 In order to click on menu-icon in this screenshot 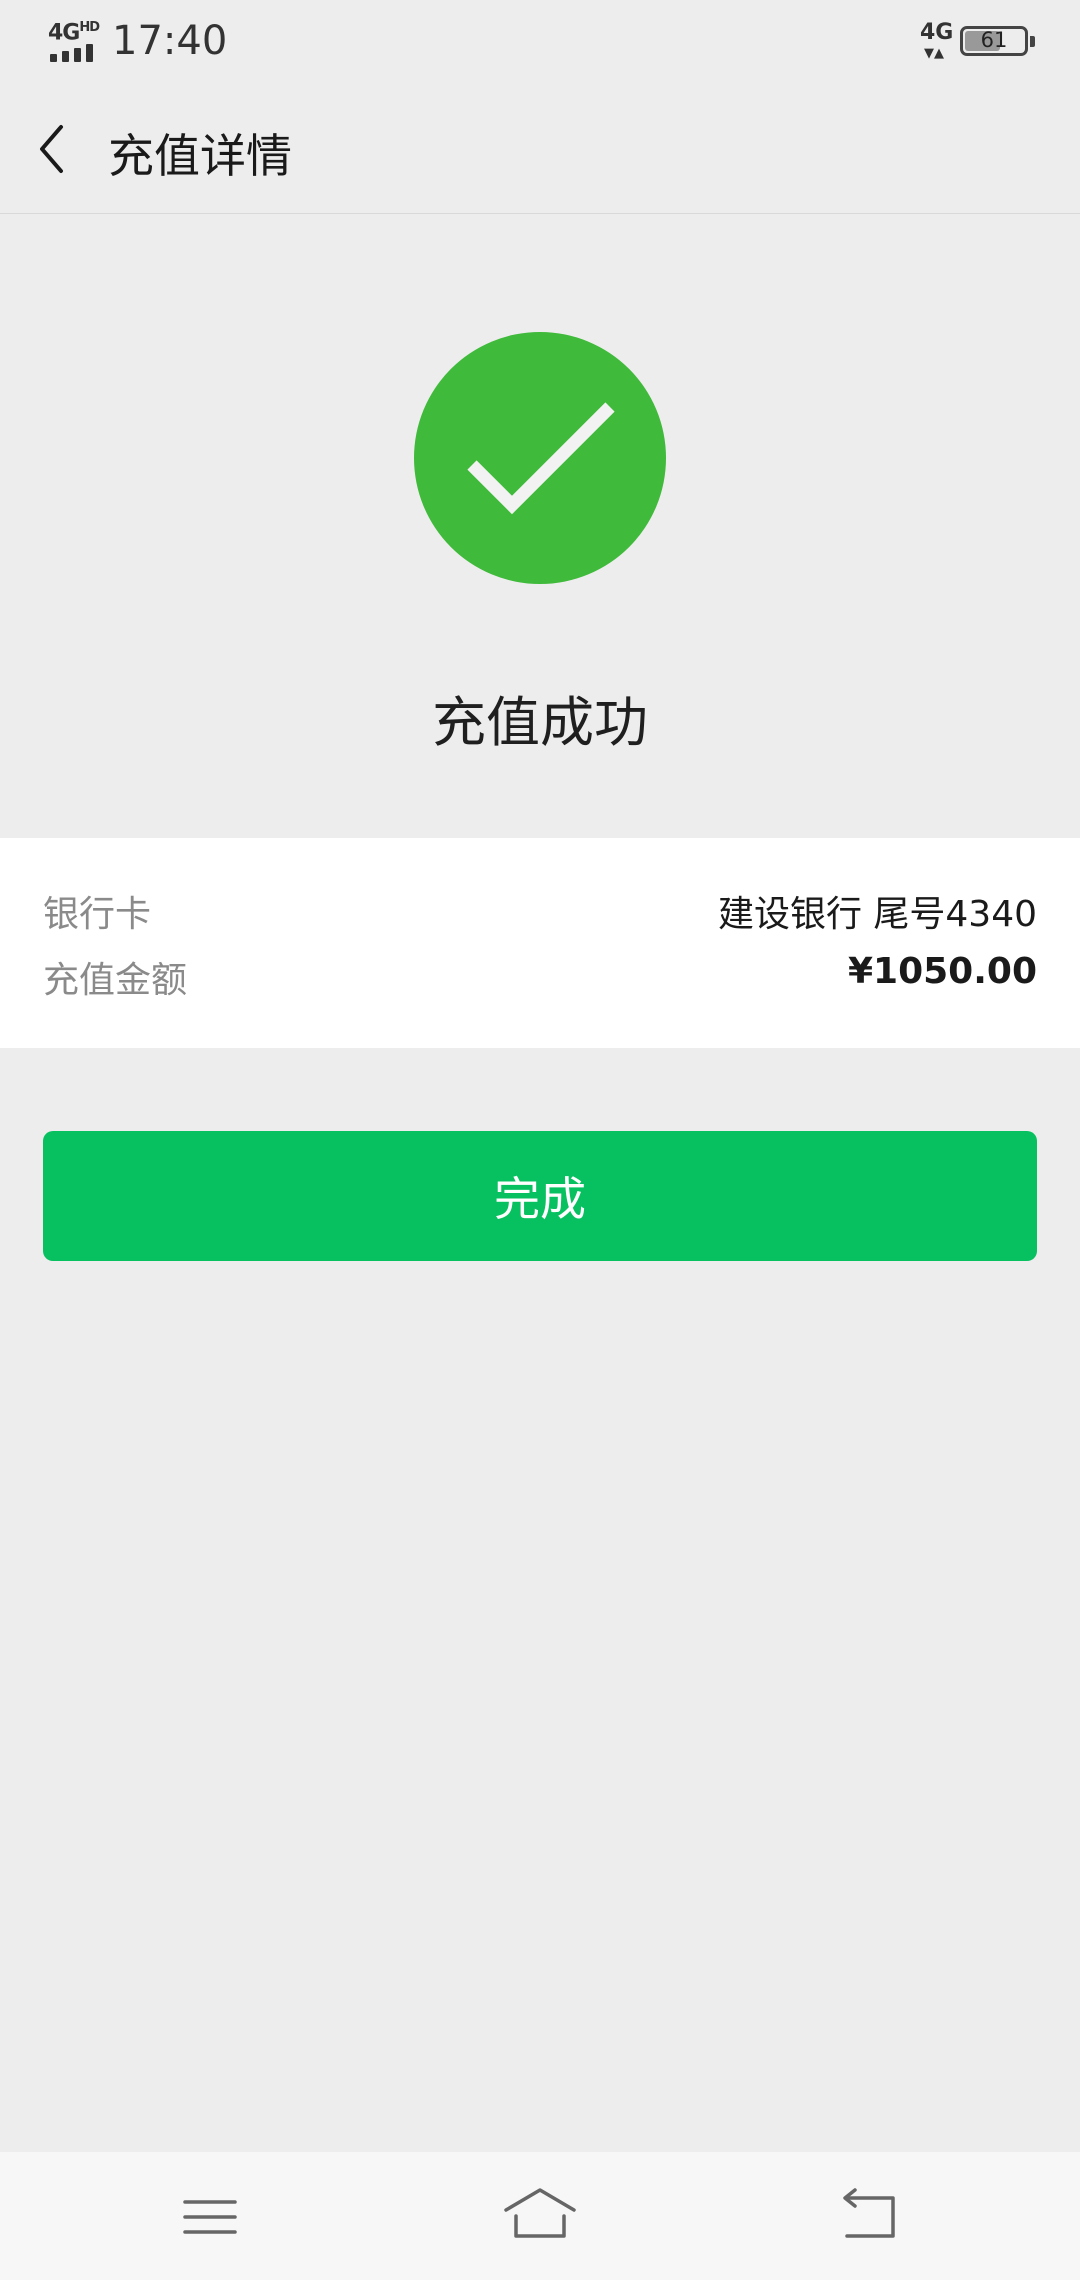, I will do `click(210, 2217)`.